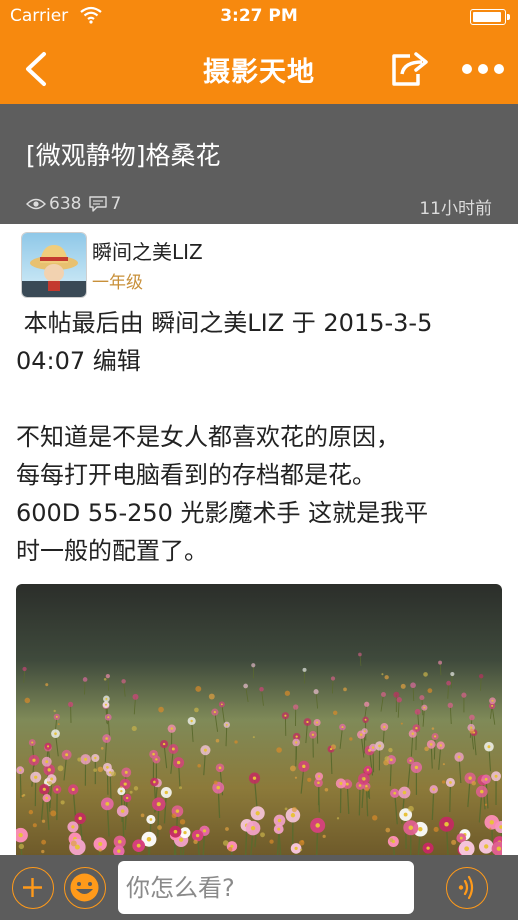 This screenshot has height=920, width=518. I want to click on share-icon, so click(411, 69).